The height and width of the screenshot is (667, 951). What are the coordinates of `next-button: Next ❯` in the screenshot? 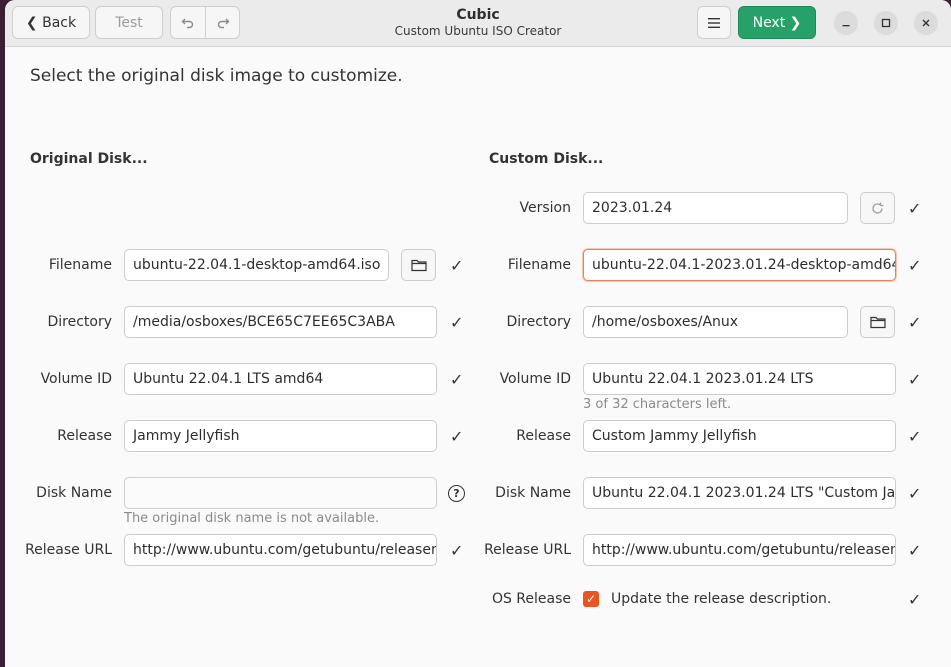 It's located at (777, 22).